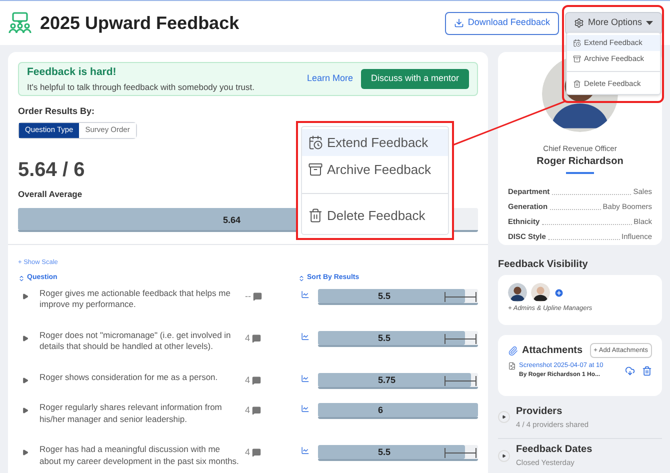 The height and width of the screenshot is (473, 670). Describe the element at coordinates (580, 162) in the screenshot. I see `profile-name: Roger Richardson` at that location.